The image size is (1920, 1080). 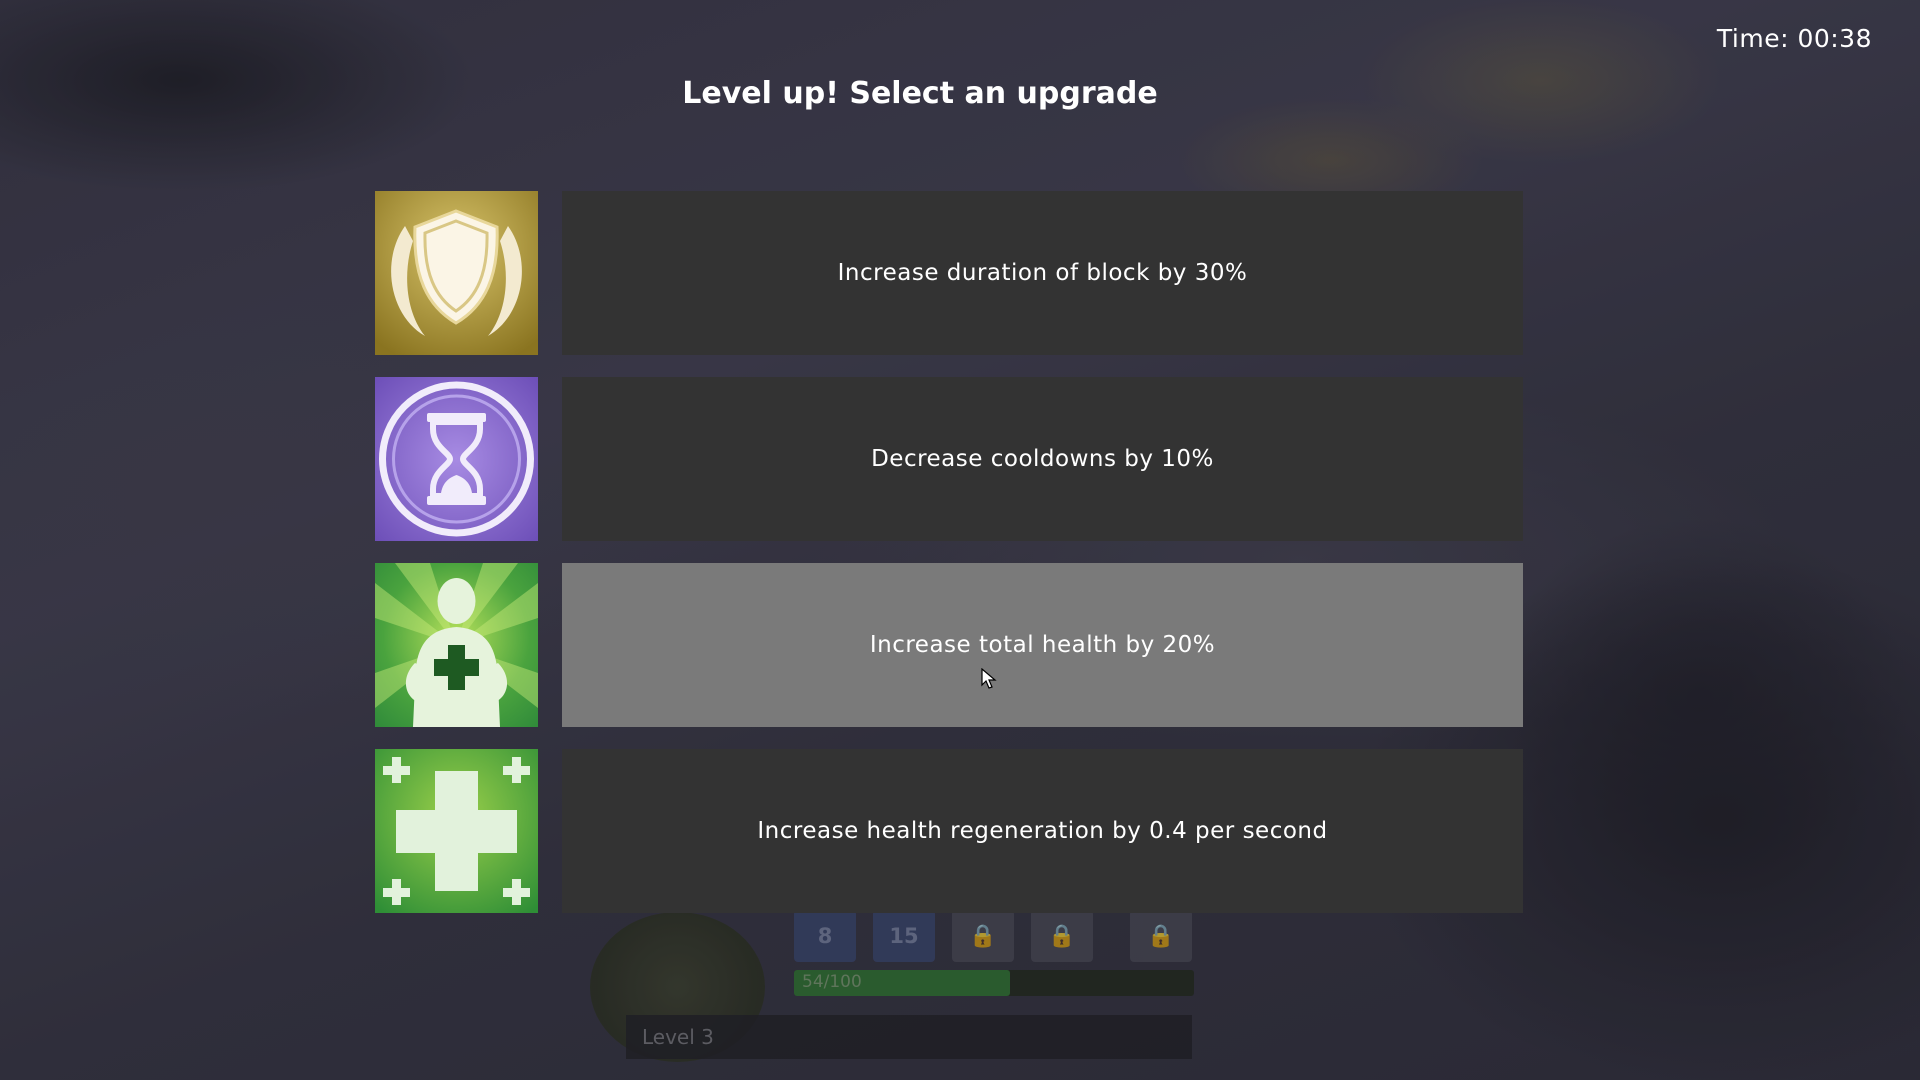 I want to click on hourglass-icon, so click(x=456, y=459).